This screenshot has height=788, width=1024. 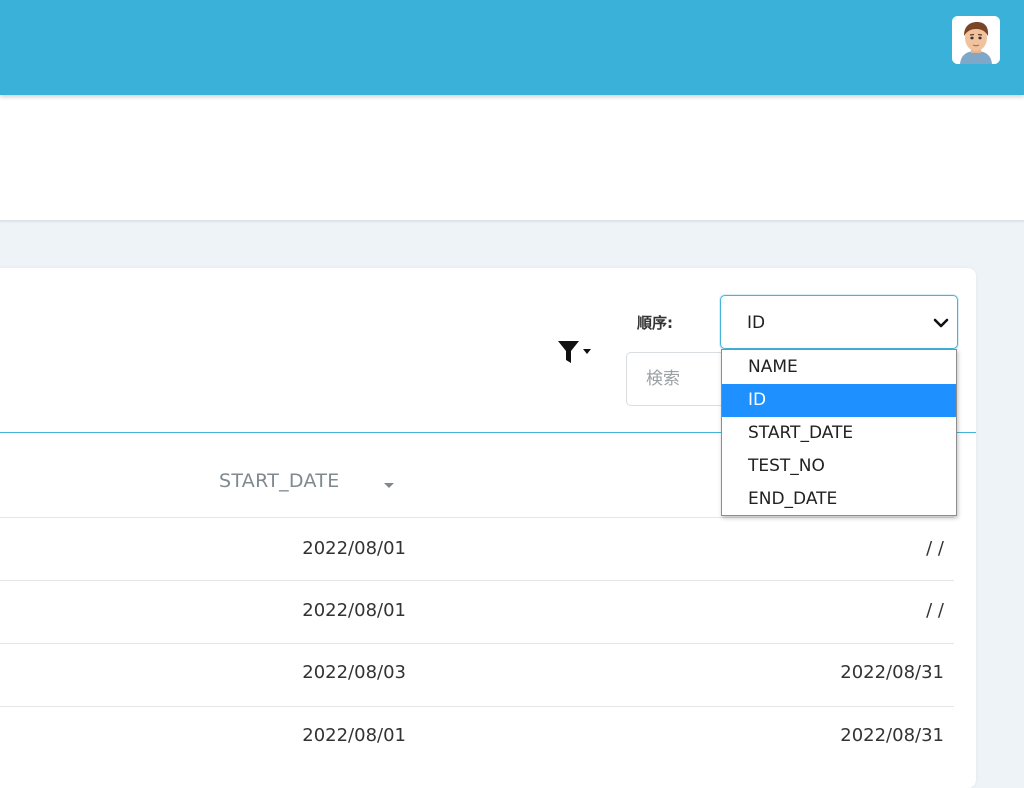 I want to click on sort-caret-icon, so click(x=389, y=485).